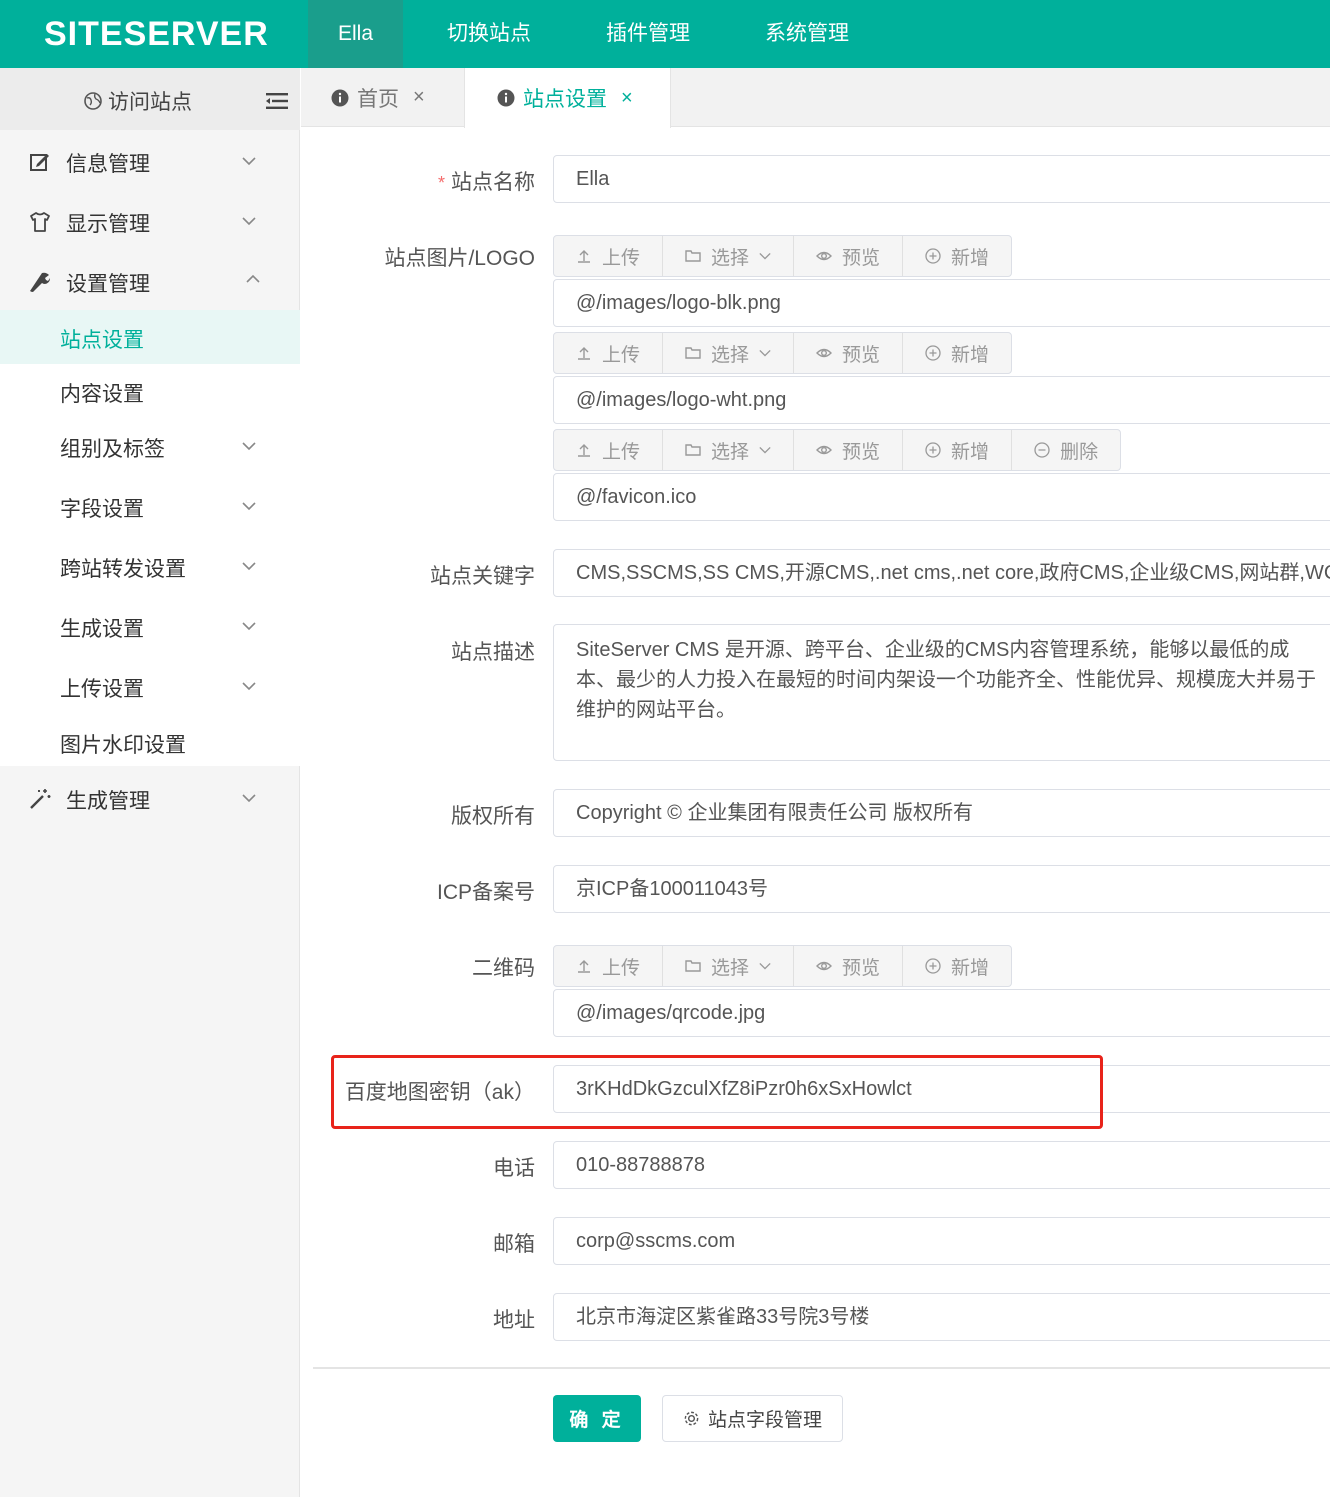 The image size is (1330, 1497). I want to click on nav-site-ella: Ella, so click(356, 34).